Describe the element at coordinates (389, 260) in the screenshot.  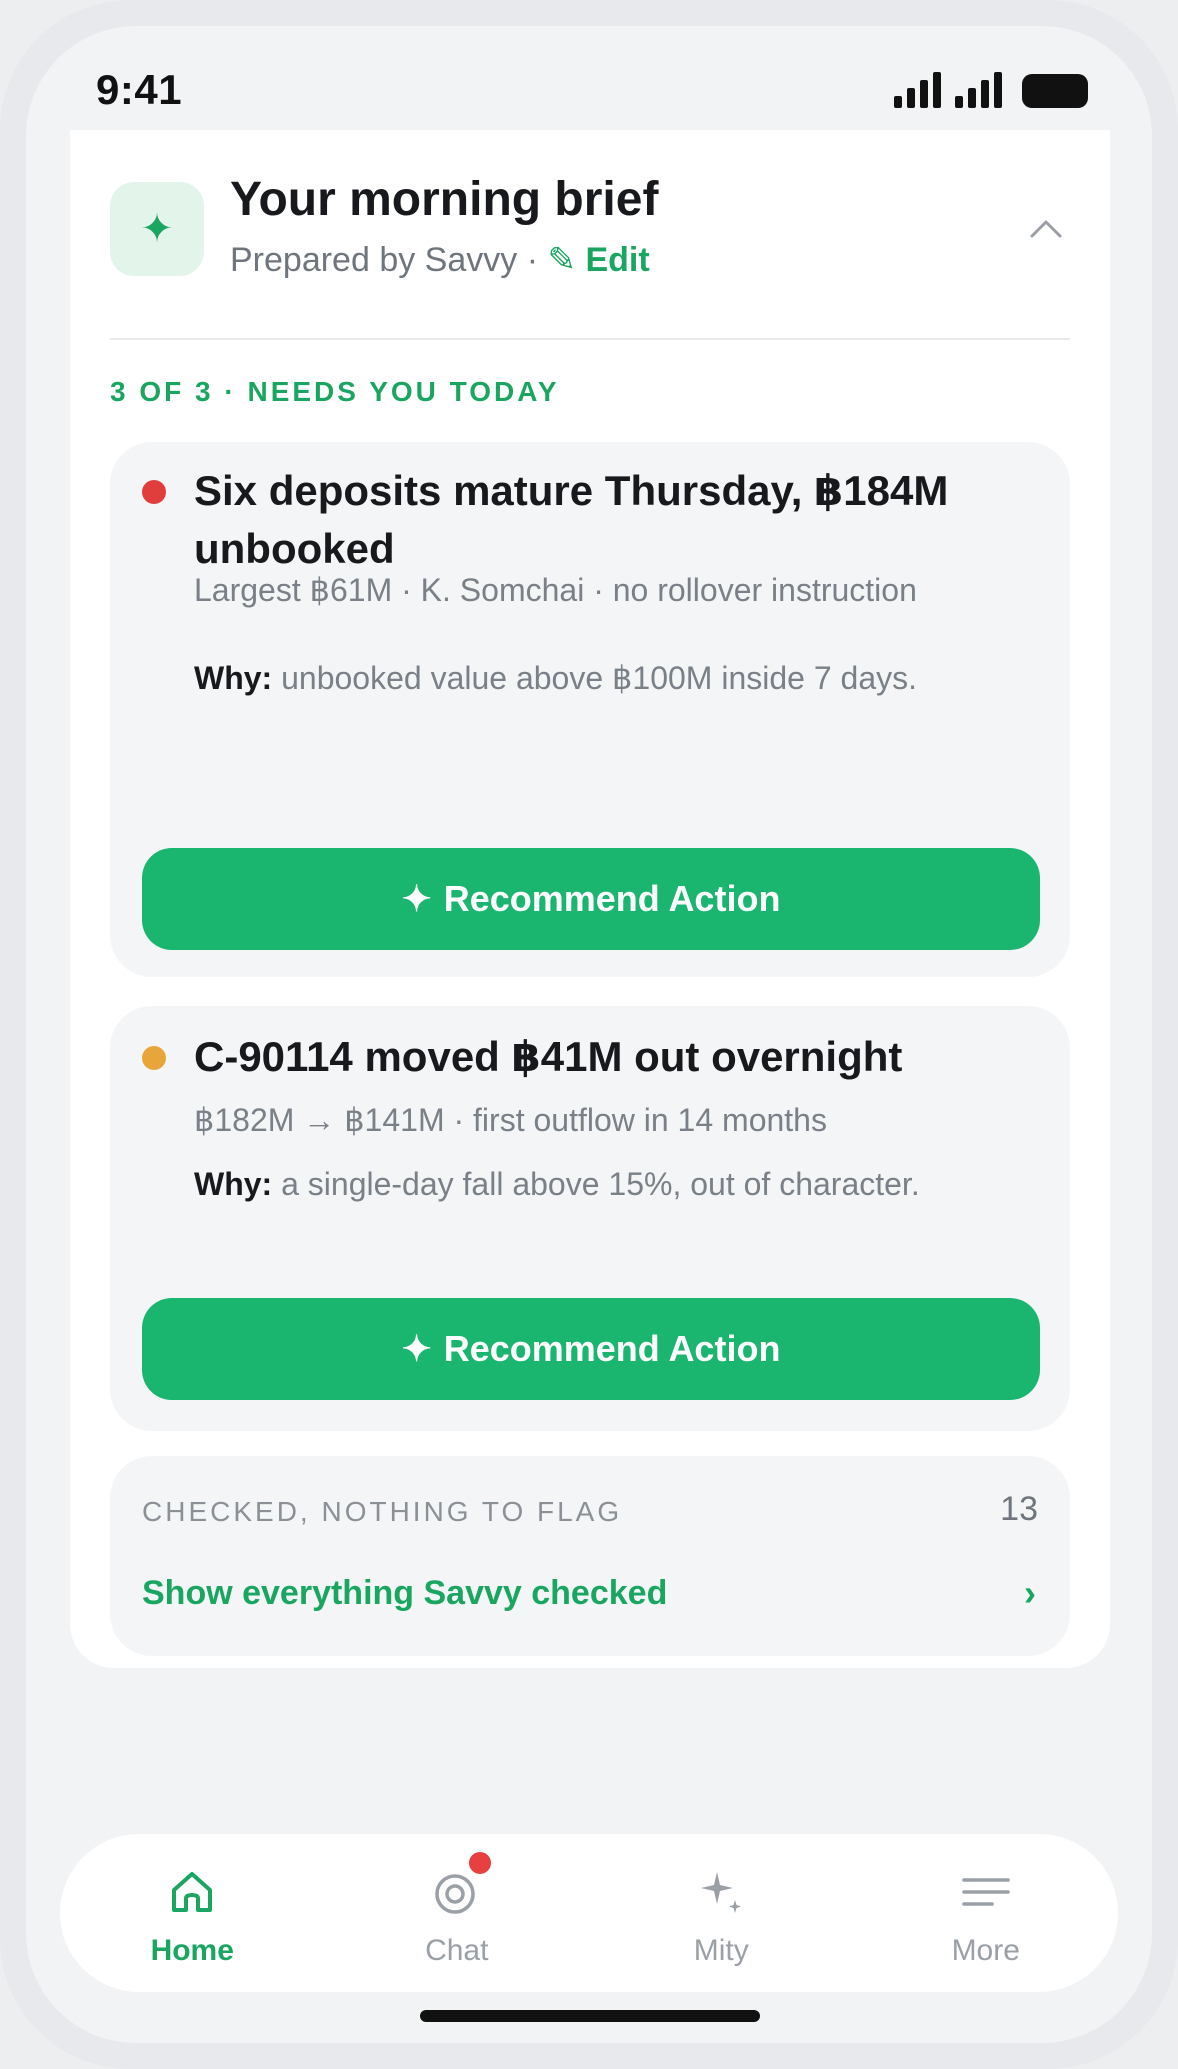
I see `prepared-by-text: Prepared by Savvy ·` at that location.